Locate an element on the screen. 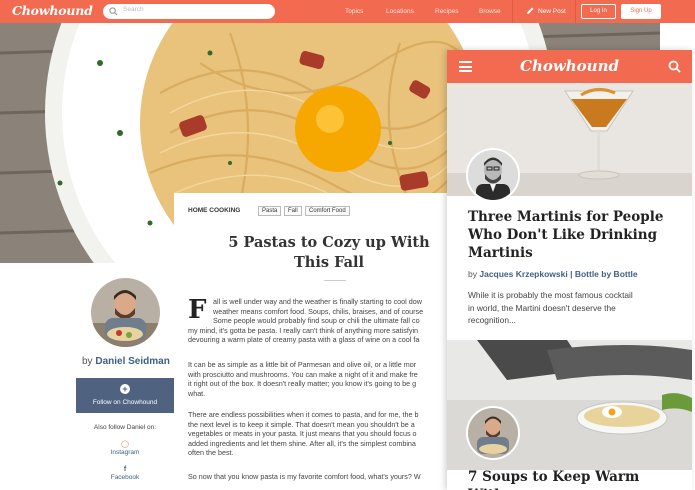 This screenshot has width=695, height=490. article-title-line: This Fall is located at coordinates (329, 262).